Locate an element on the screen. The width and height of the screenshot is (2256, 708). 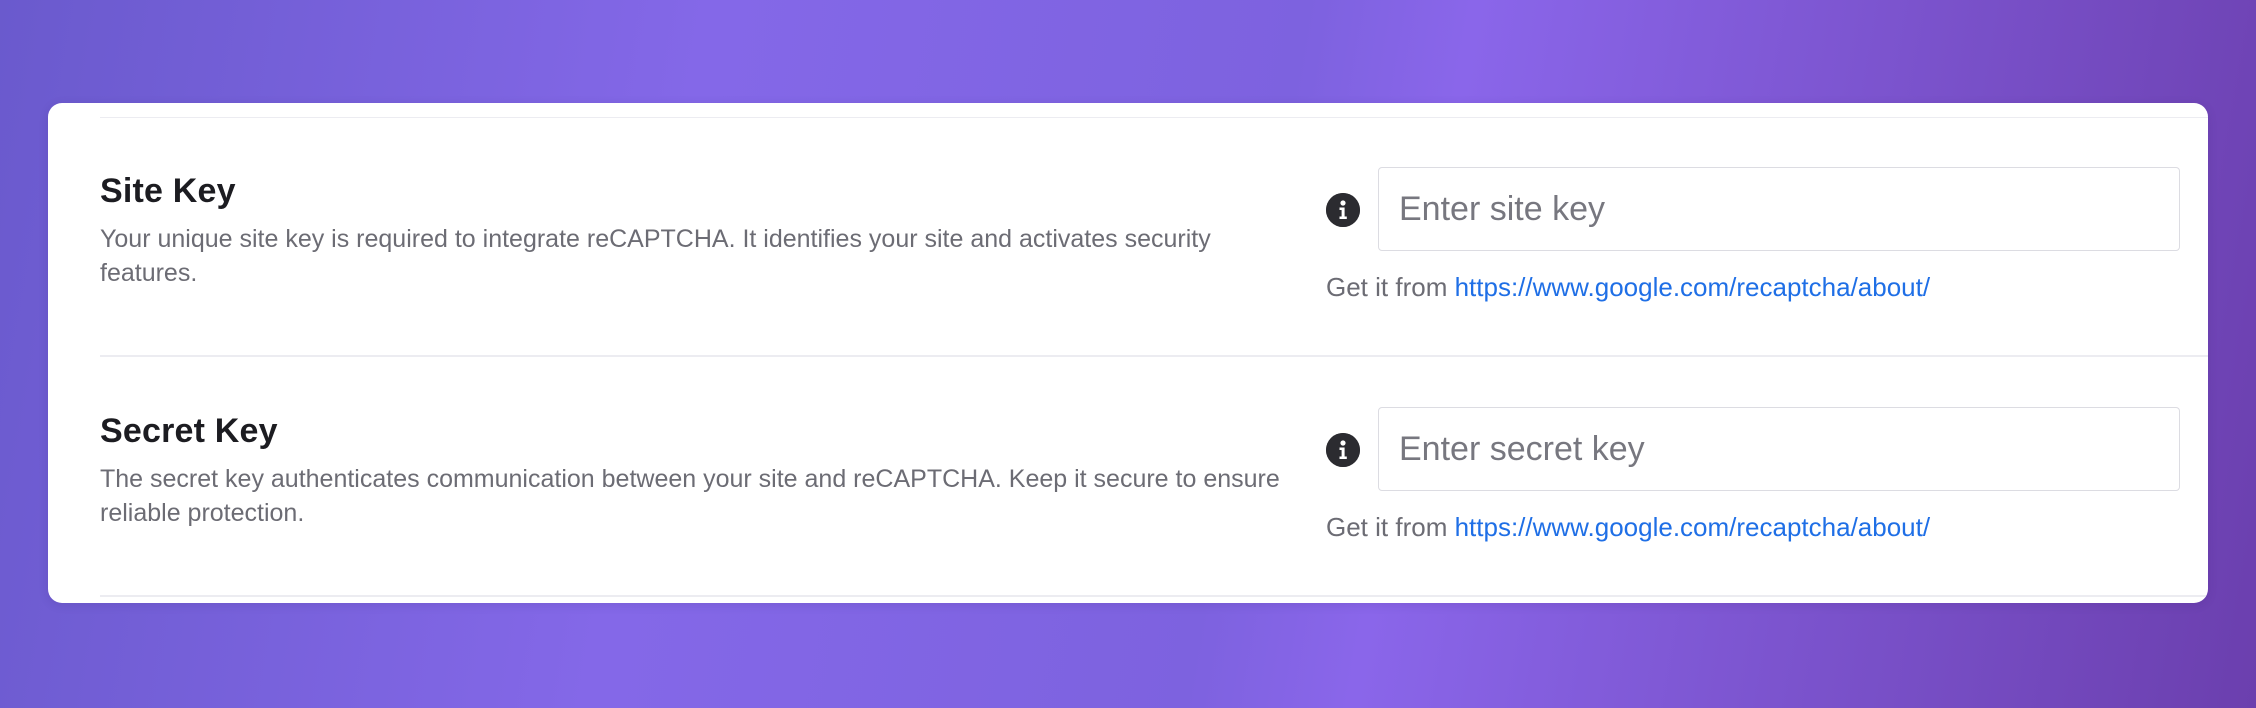
secret-key-title: Secret Key is located at coordinates (189, 431).